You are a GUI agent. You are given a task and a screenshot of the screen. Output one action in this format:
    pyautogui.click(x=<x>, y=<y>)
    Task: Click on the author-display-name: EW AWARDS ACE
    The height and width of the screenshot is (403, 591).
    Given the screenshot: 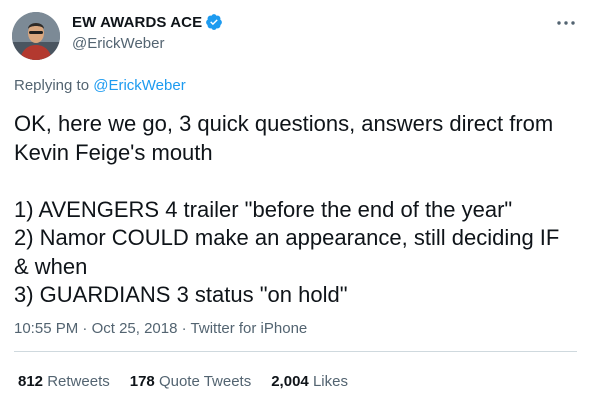 What is the action you would take?
    pyautogui.click(x=137, y=22)
    